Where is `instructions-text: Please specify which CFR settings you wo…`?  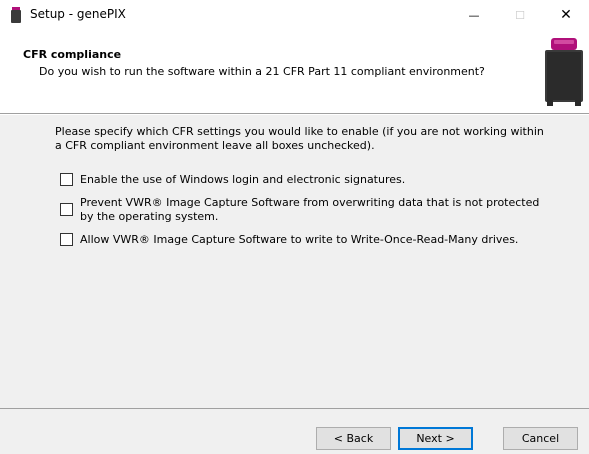 instructions-text: Please specify which CFR settings you wo… is located at coordinates (299, 138).